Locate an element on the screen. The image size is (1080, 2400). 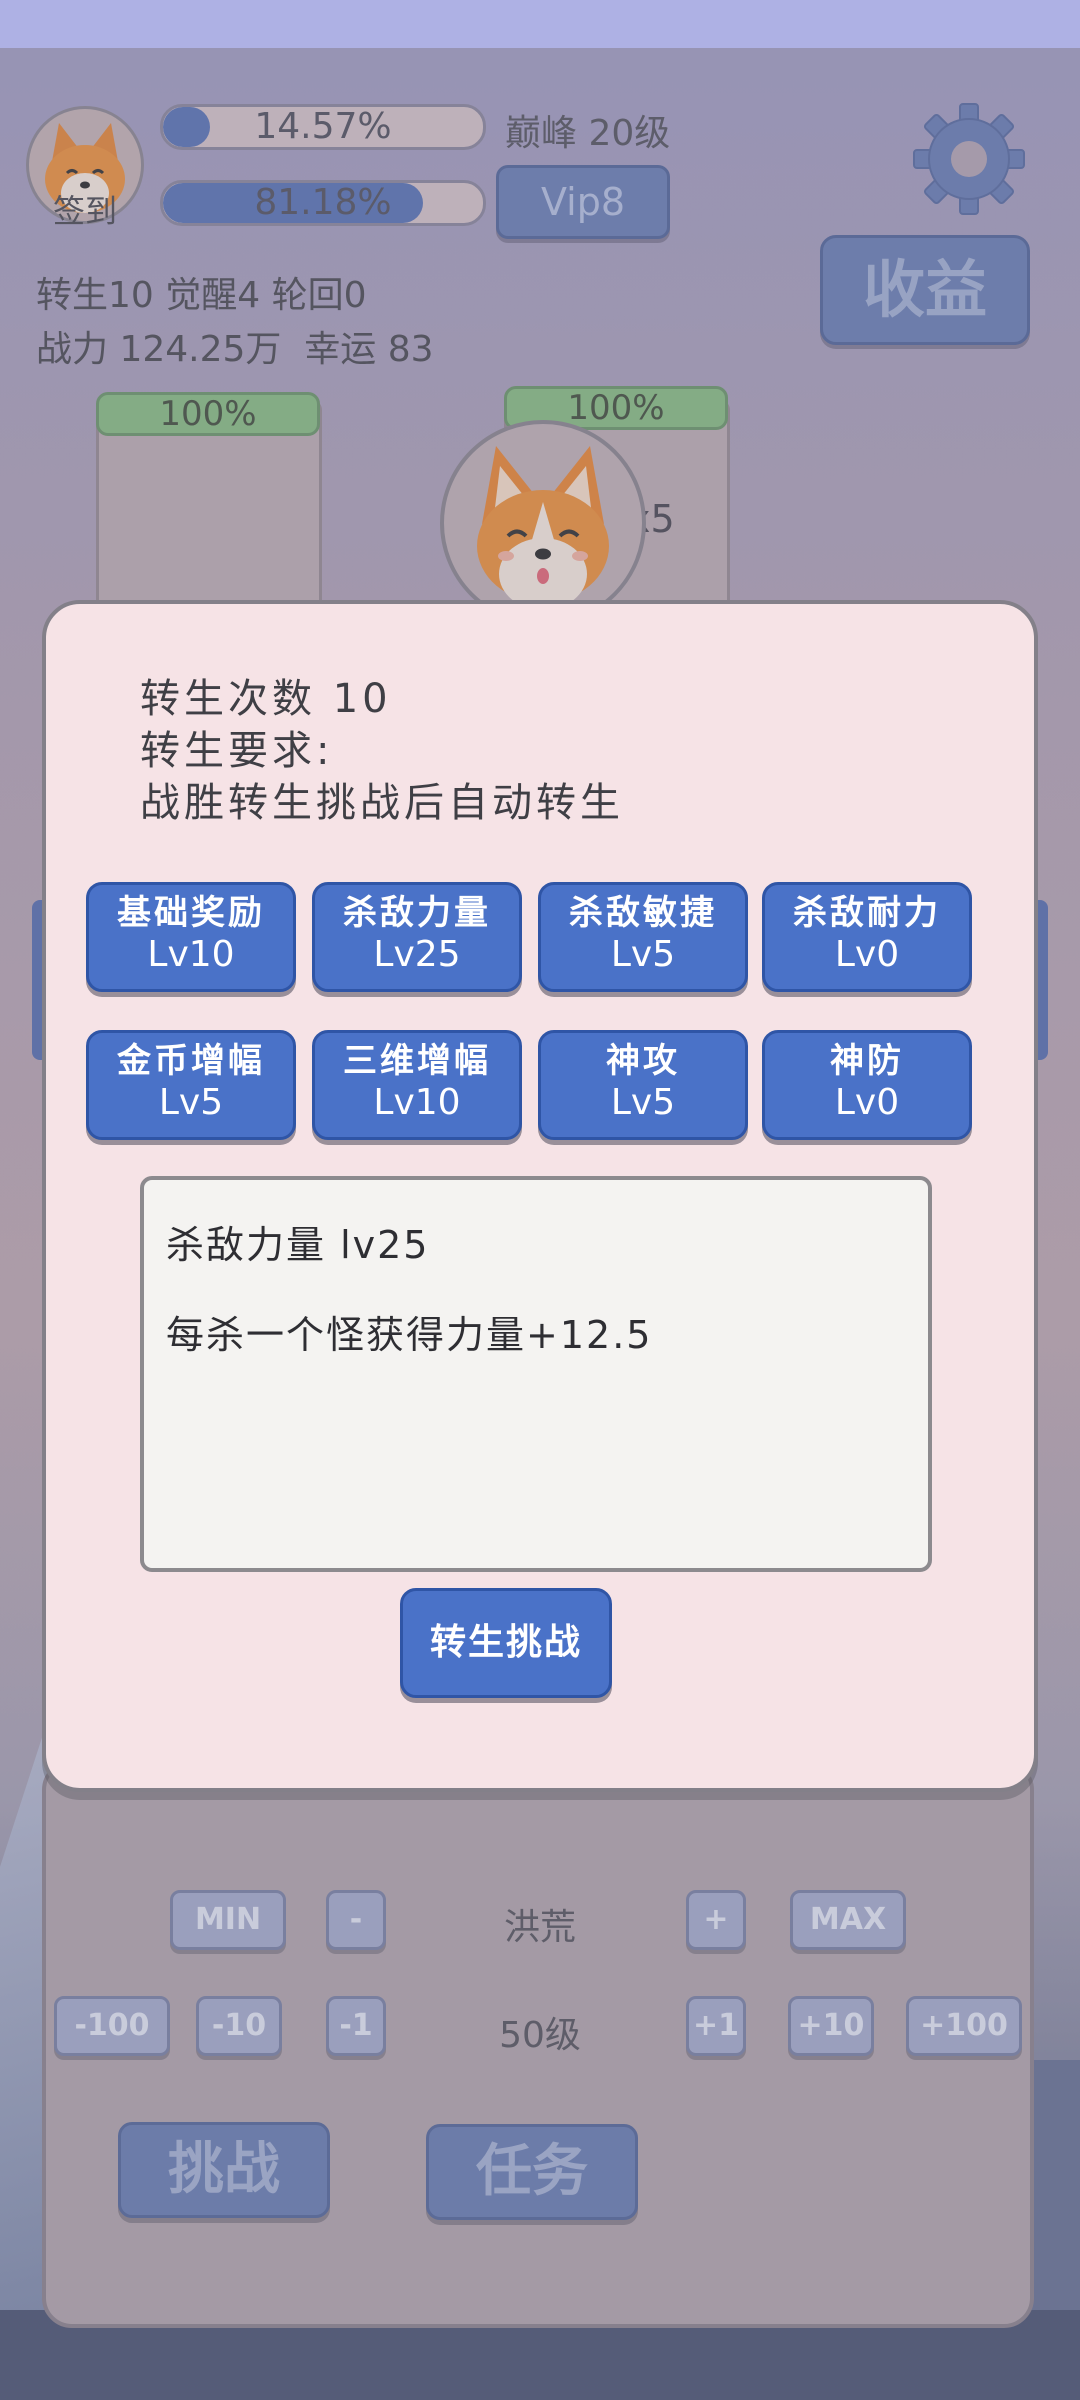
skill-kill-stamina-button: 杀敌耐力 Lv0 is located at coordinates (867, 937).